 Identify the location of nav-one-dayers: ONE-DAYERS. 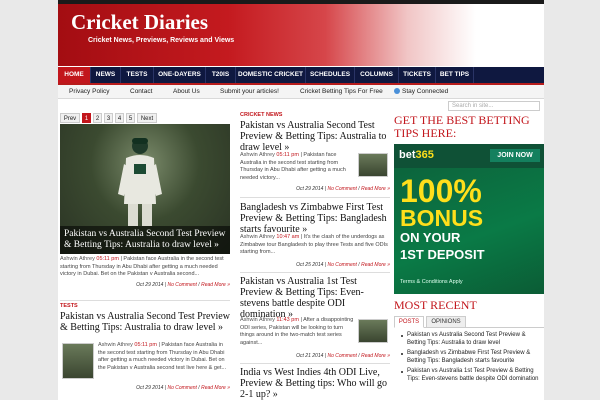
(180, 75).